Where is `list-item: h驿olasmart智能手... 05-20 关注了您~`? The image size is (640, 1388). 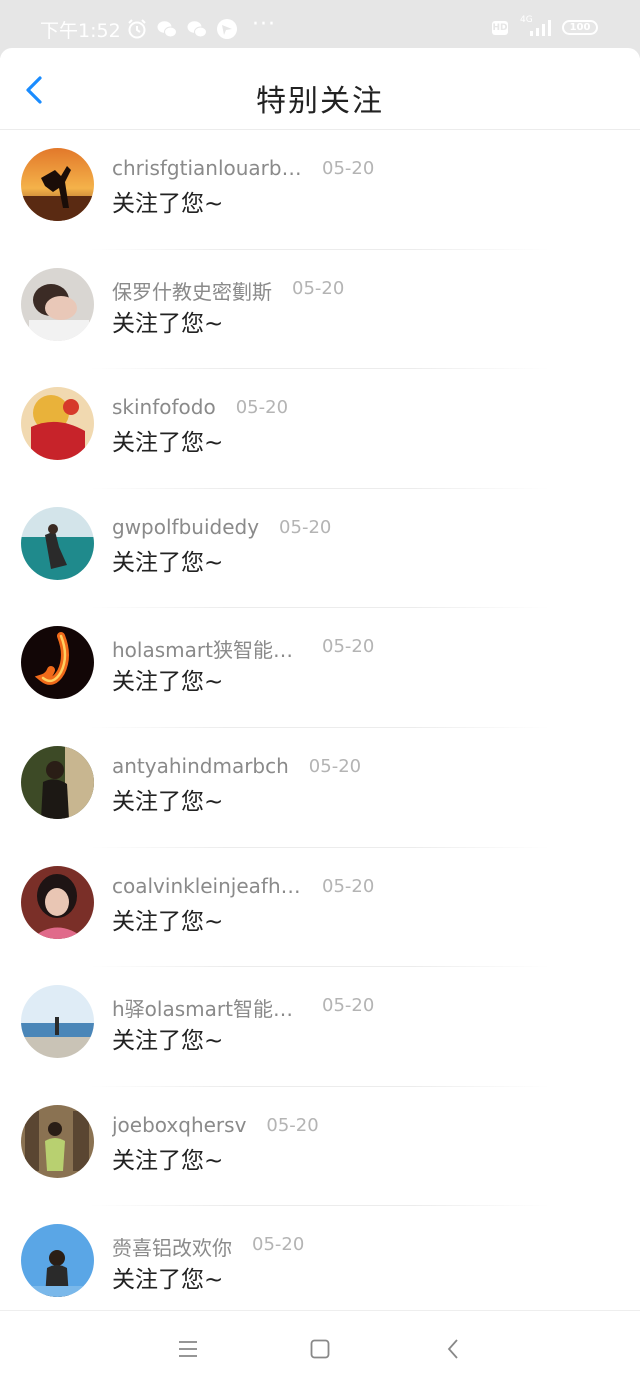
list-item: h驿olasmart智能手... 05-20 关注了您~ is located at coordinates (320, 1027).